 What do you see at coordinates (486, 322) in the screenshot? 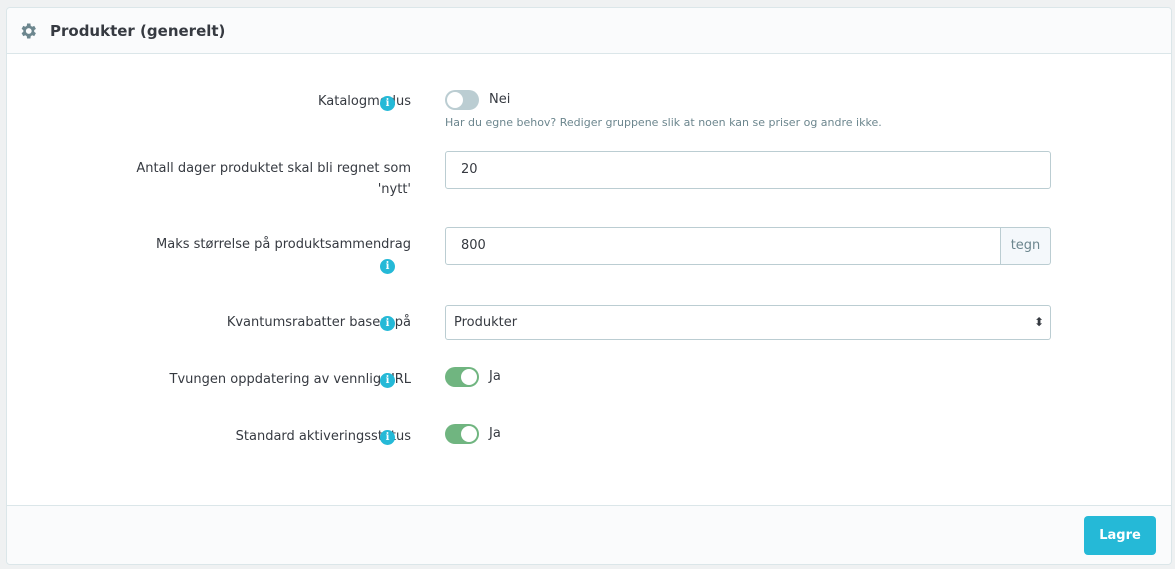
I see `quantity-discount-selected: Produkter` at bounding box center [486, 322].